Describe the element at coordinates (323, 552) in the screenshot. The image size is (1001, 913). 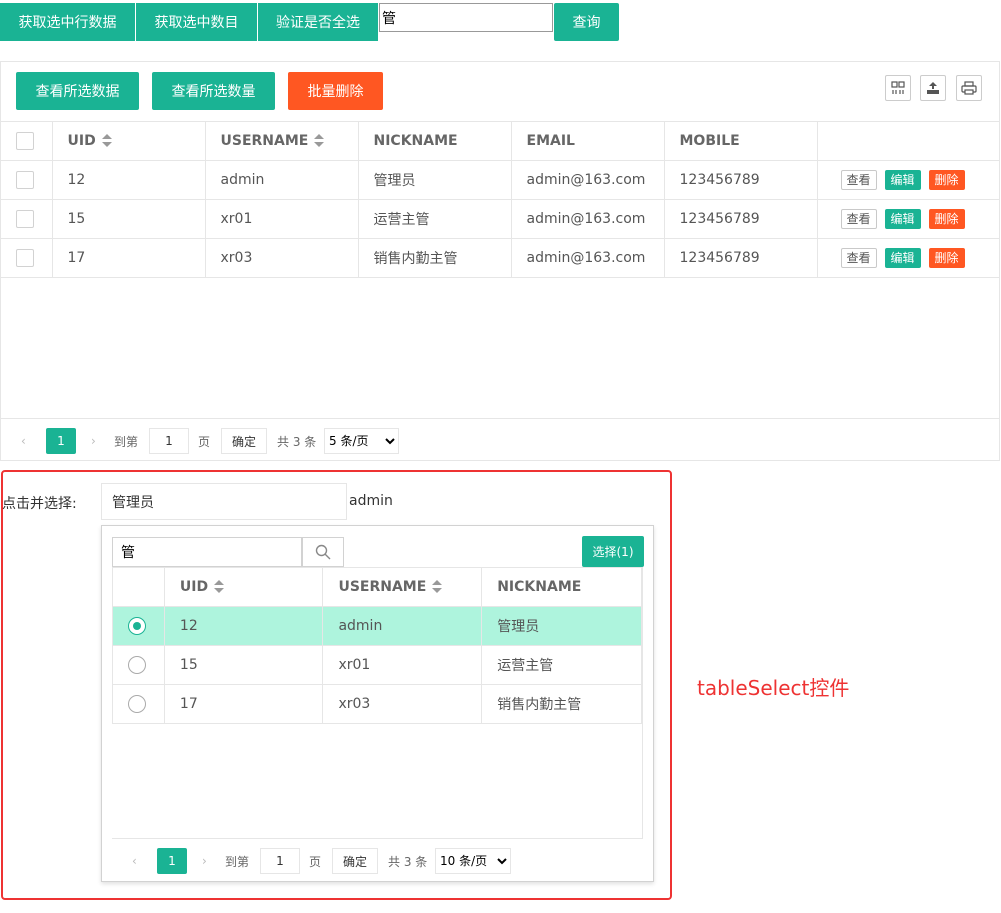
I see `search-icon` at that location.